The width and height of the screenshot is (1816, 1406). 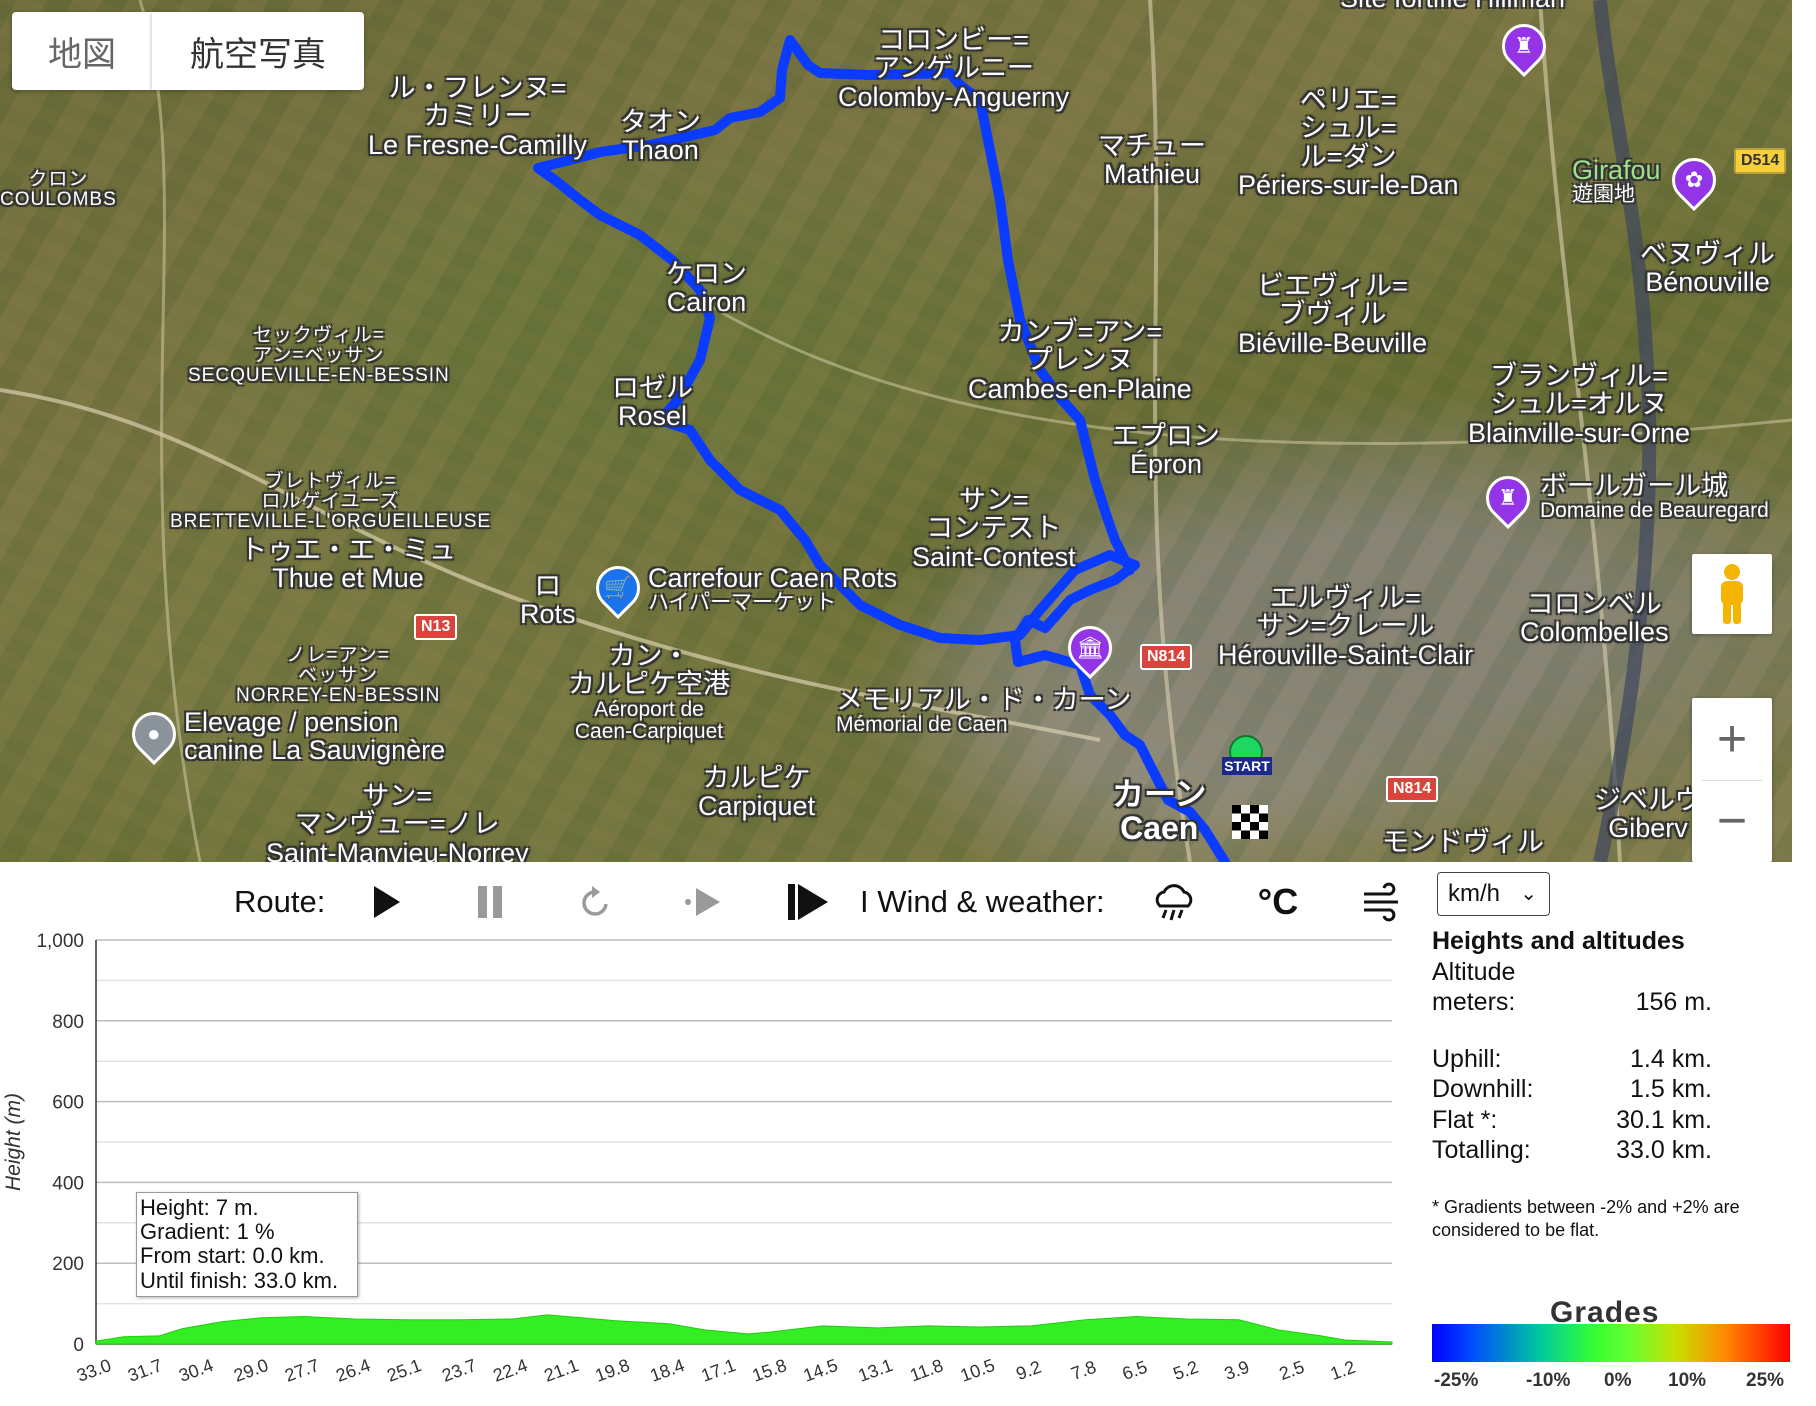 I want to click on stat-label: Downhill:, so click(x=1483, y=1089).